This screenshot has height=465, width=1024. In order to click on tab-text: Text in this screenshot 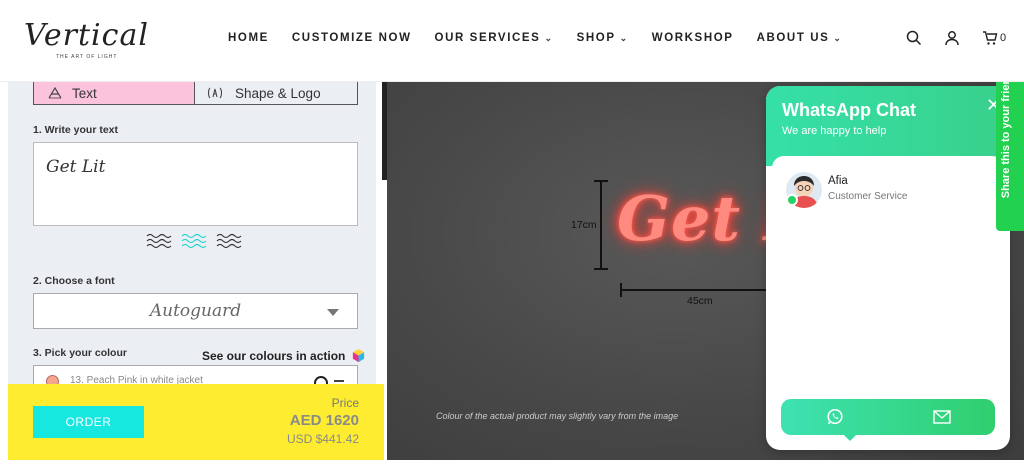, I will do `click(114, 93)`.